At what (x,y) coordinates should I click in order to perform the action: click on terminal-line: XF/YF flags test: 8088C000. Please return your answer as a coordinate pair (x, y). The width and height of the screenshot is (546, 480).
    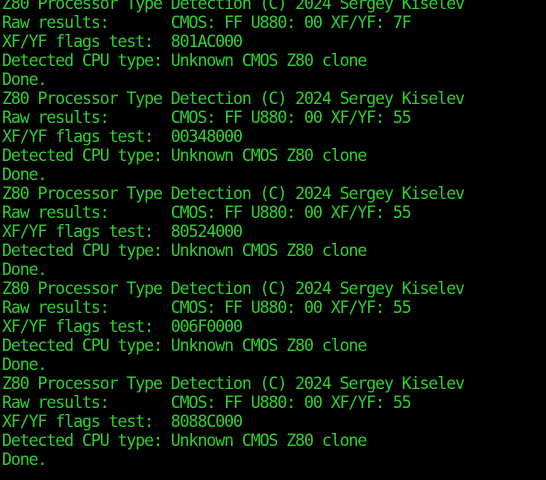
    Looking at the image, I should click on (122, 421).